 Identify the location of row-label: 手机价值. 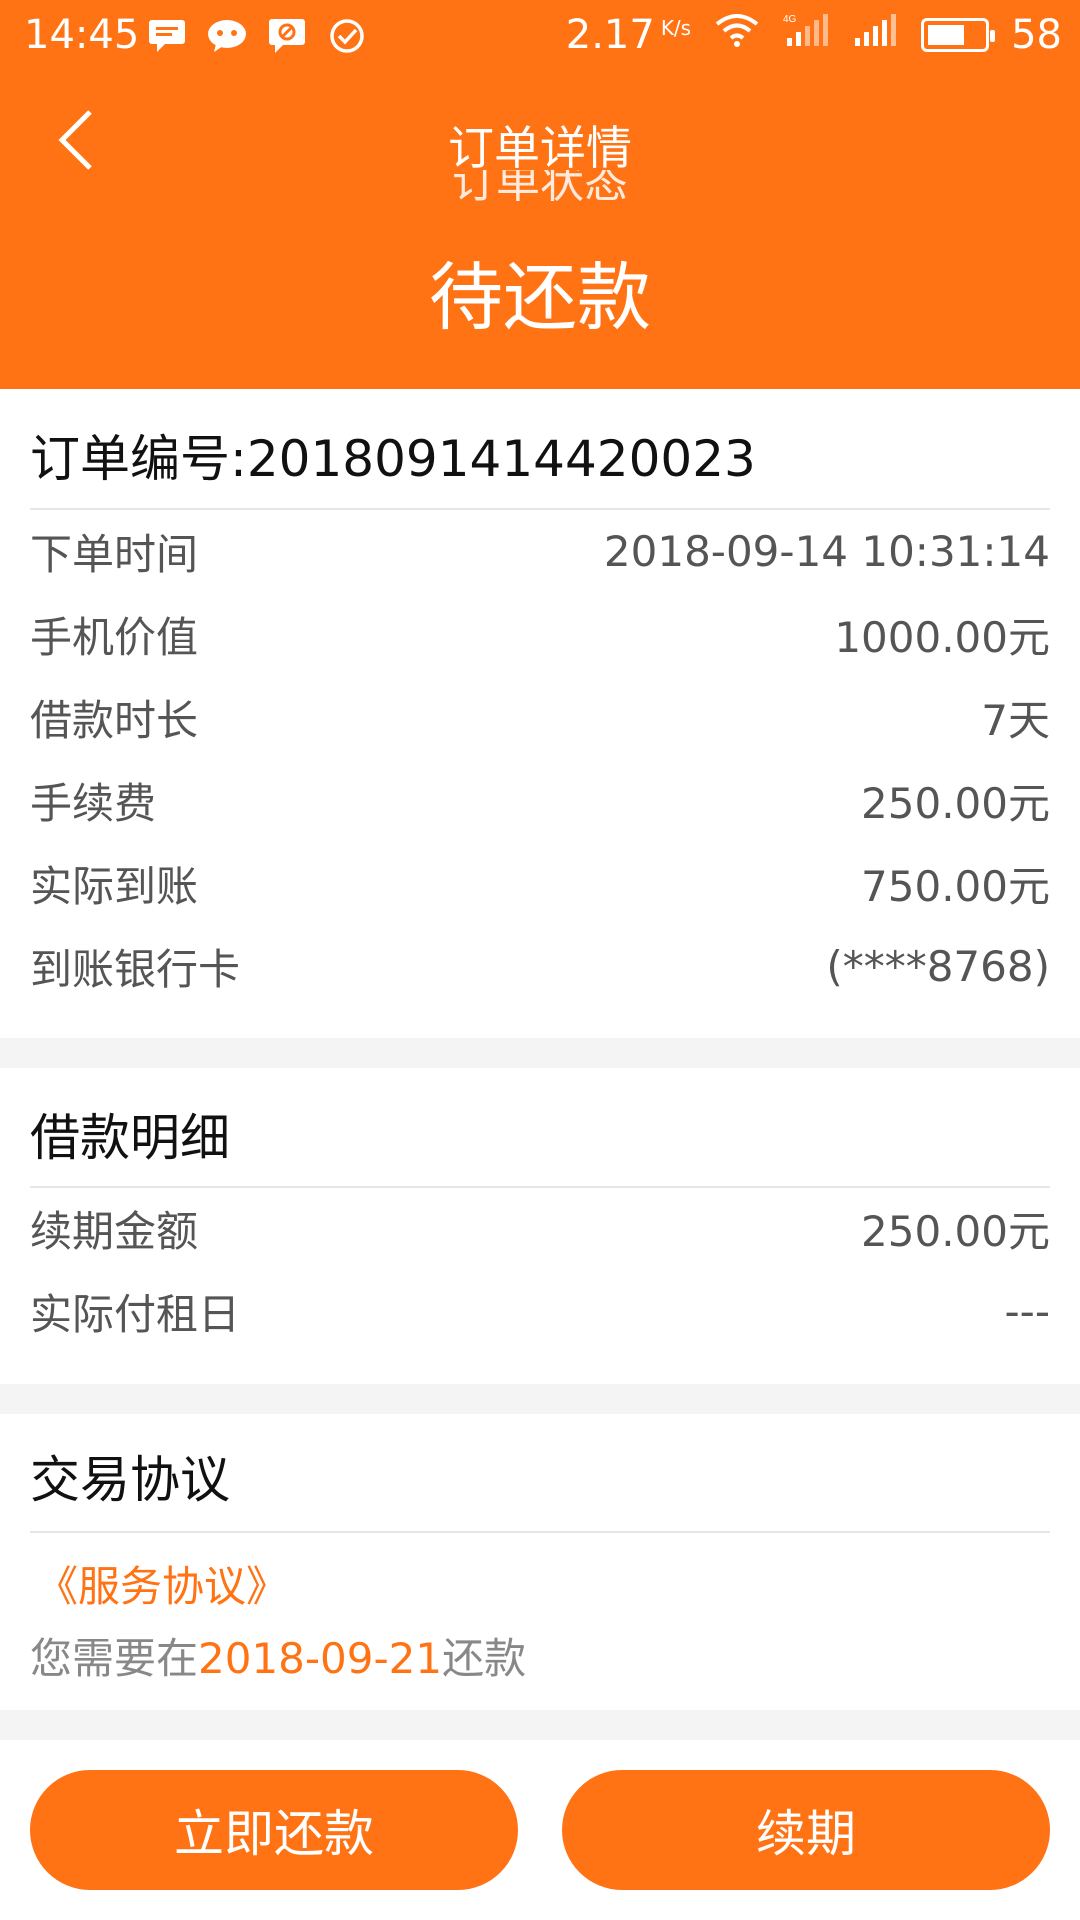
(114, 637).